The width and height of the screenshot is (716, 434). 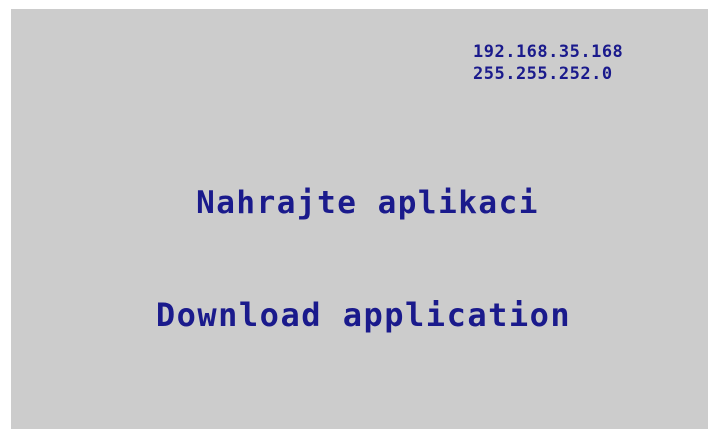 What do you see at coordinates (548, 52) in the screenshot?
I see `ip-address: 192.168.35.168` at bounding box center [548, 52].